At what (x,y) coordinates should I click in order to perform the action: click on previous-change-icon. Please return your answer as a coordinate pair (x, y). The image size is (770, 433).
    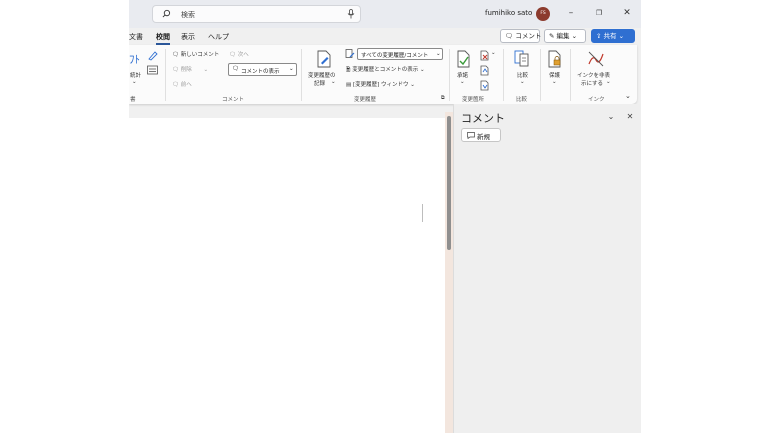
    Looking at the image, I should click on (484, 70).